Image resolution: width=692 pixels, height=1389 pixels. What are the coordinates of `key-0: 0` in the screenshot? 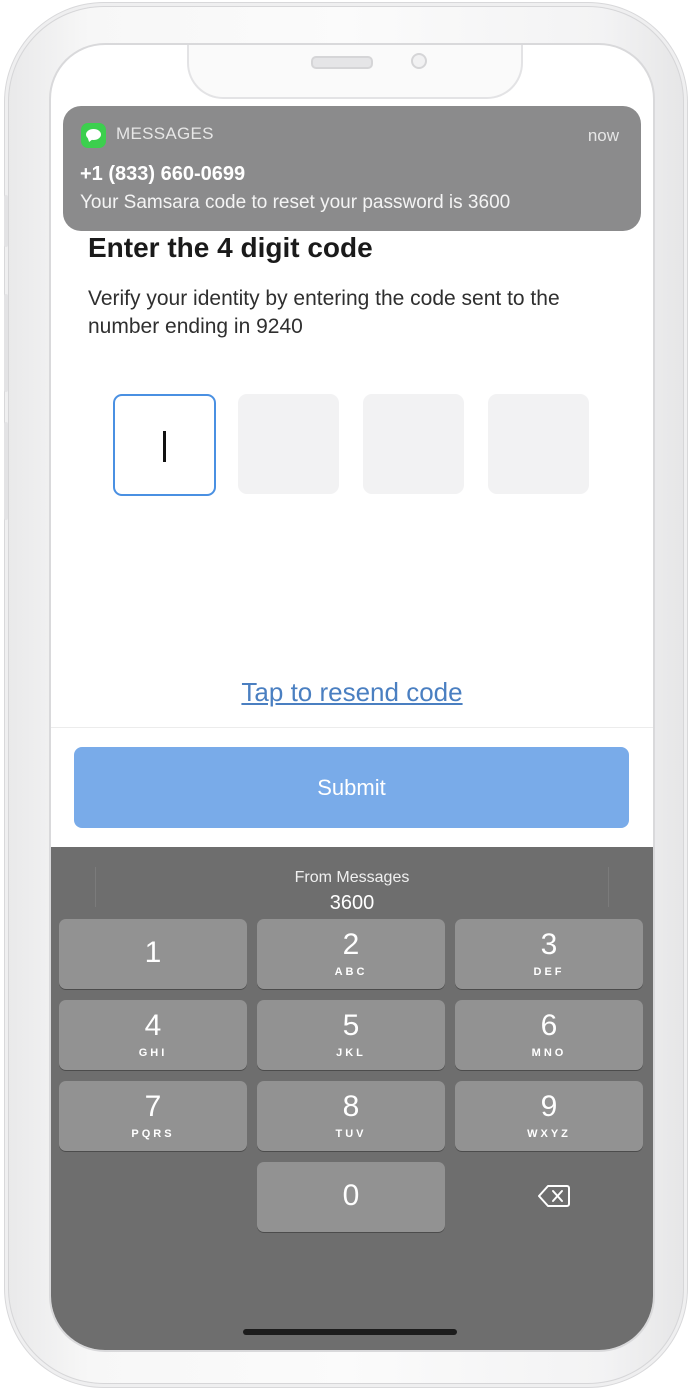 It's located at (351, 1197).